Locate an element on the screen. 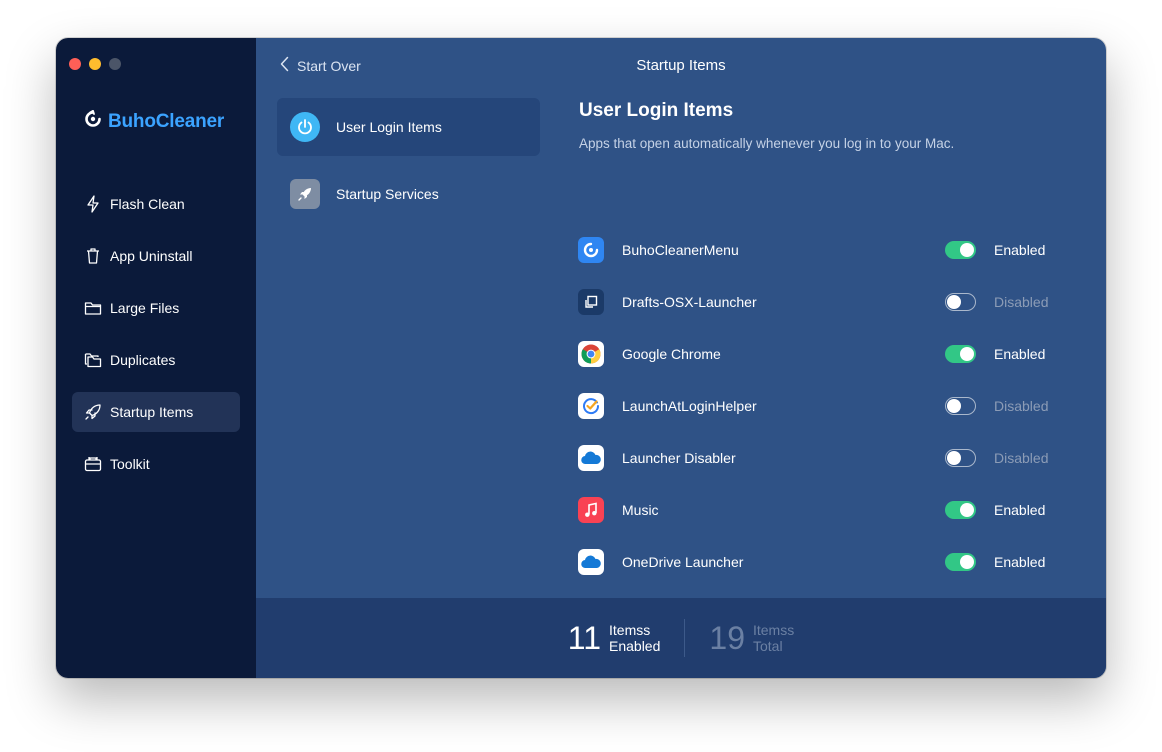 Image resolution: width=1162 pixels, height=752 pixels. total-label: Itemss Total is located at coordinates (773, 638).